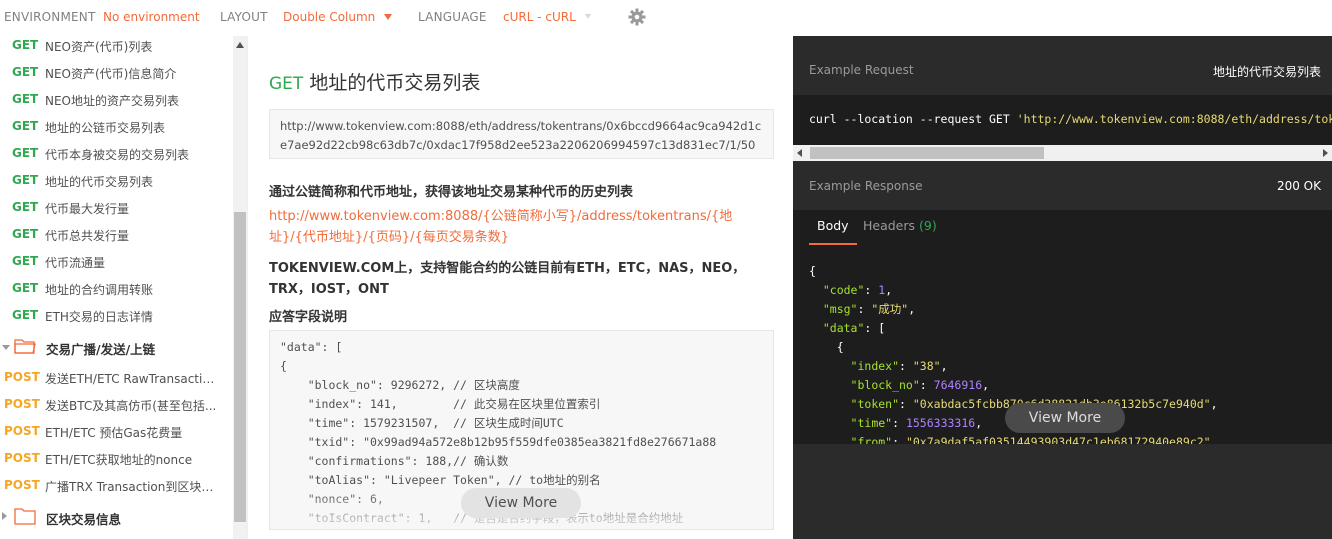 The image size is (1332, 539). What do you see at coordinates (1325, 153) in the screenshot?
I see `scroll-right-icon` at bounding box center [1325, 153].